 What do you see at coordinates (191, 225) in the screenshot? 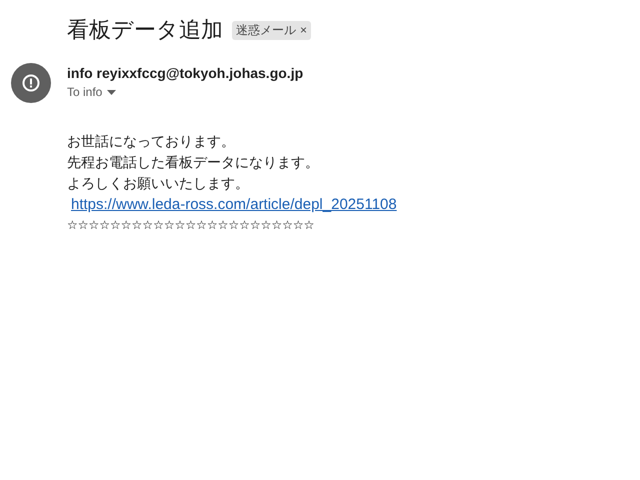
I see `star-line: ☆☆☆☆☆☆☆☆☆☆☆☆☆☆☆☆☆☆☆☆☆☆☆` at bounding box center [191, 225].